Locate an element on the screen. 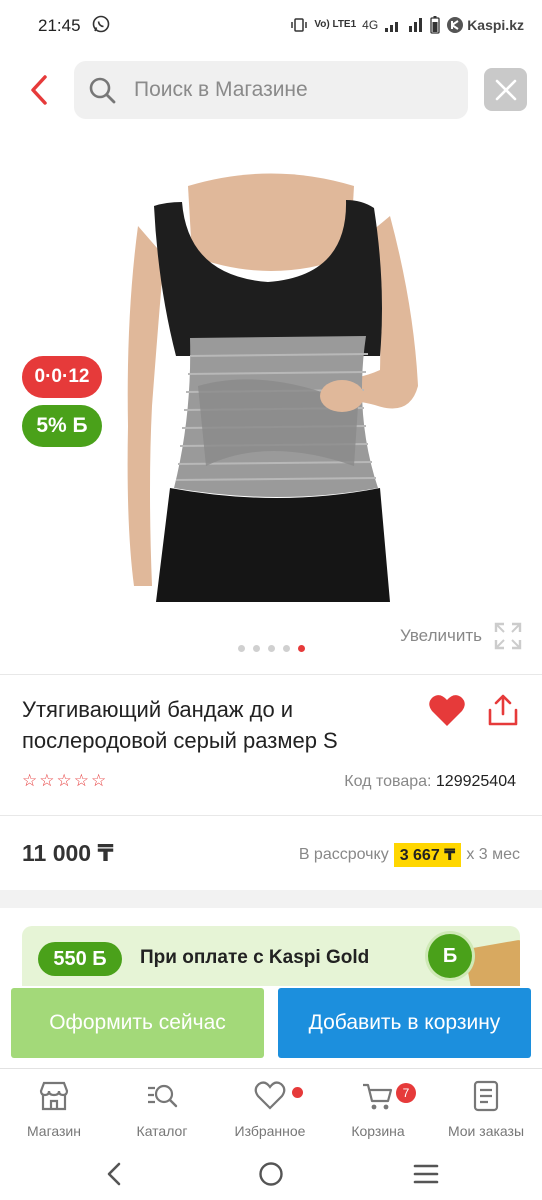 This screenshot has height=1200, width=542. tab-favorites: Избранное is located at coordinates (270, 1109).